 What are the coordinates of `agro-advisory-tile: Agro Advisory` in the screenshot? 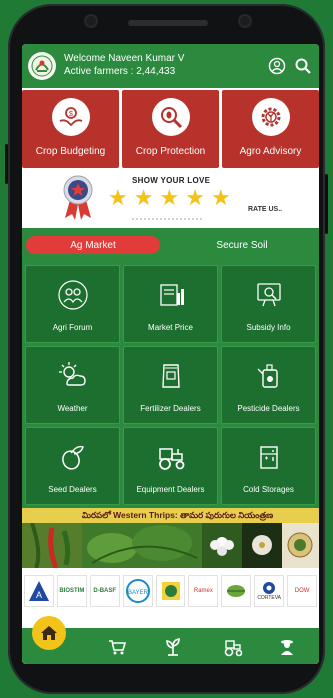 It's located at (270, 129).